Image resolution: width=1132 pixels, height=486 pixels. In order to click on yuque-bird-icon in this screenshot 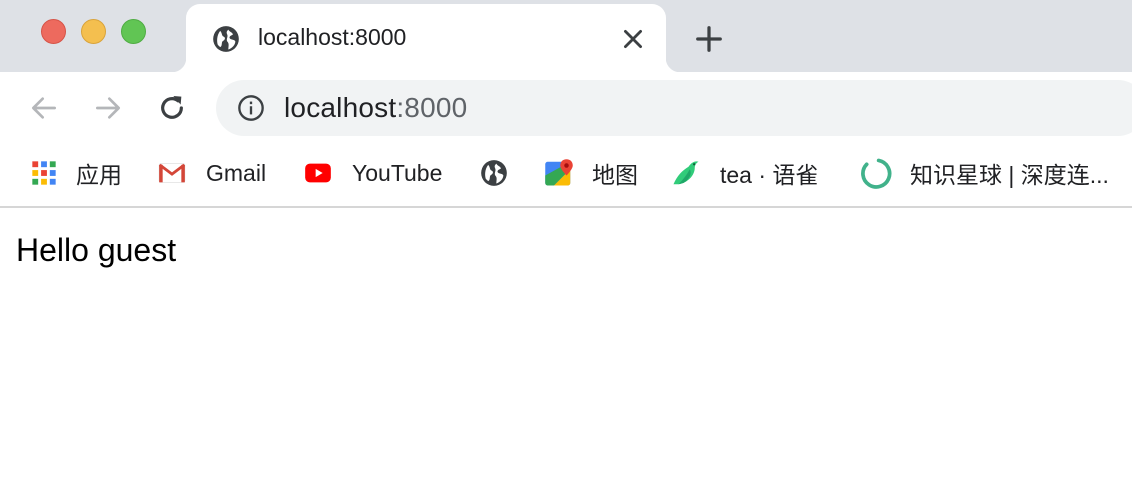, I will do `click(686, 173)`.